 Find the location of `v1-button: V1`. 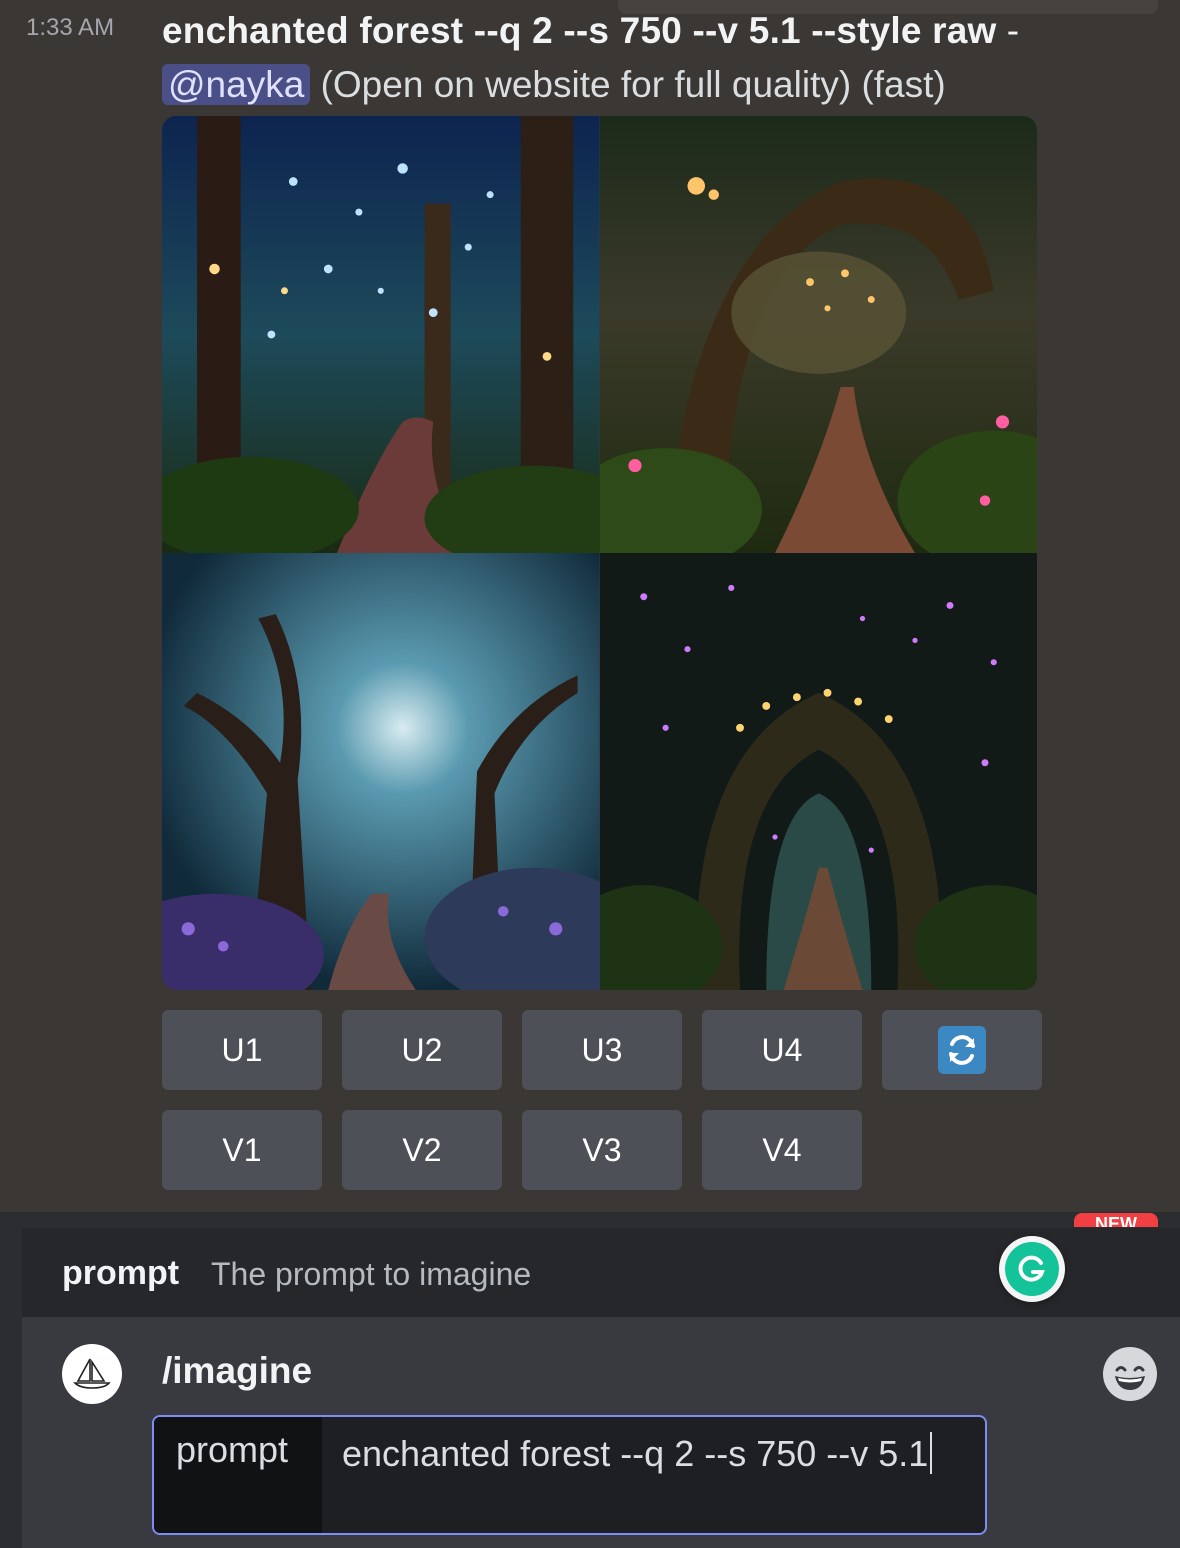

v1-button: V1 is located at coordinates (242, 1150).